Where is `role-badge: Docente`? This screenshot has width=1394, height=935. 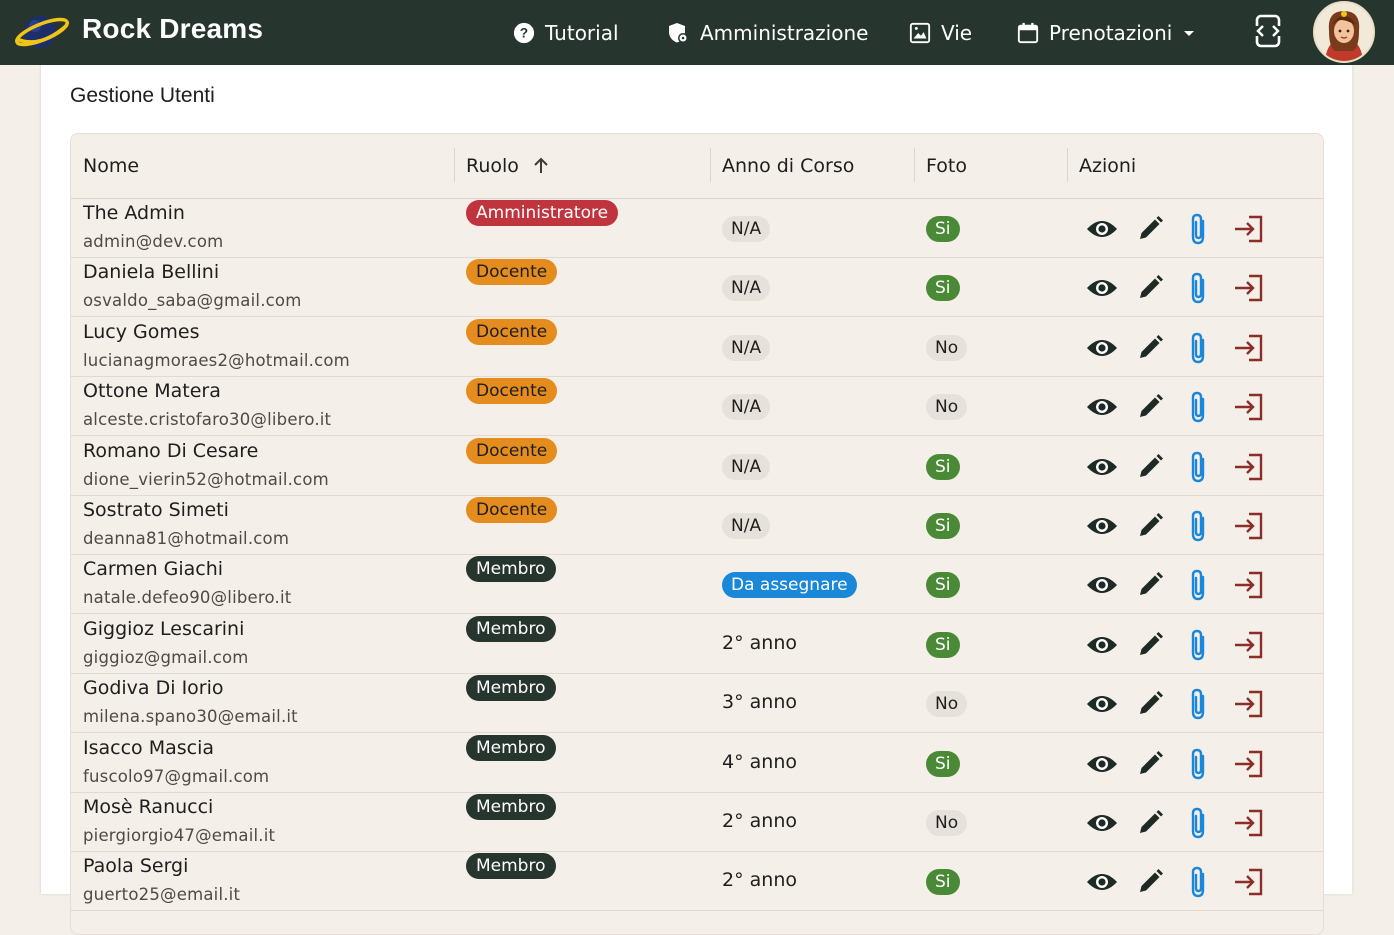
role-badge: Docente is located at coordinates (512, 510).